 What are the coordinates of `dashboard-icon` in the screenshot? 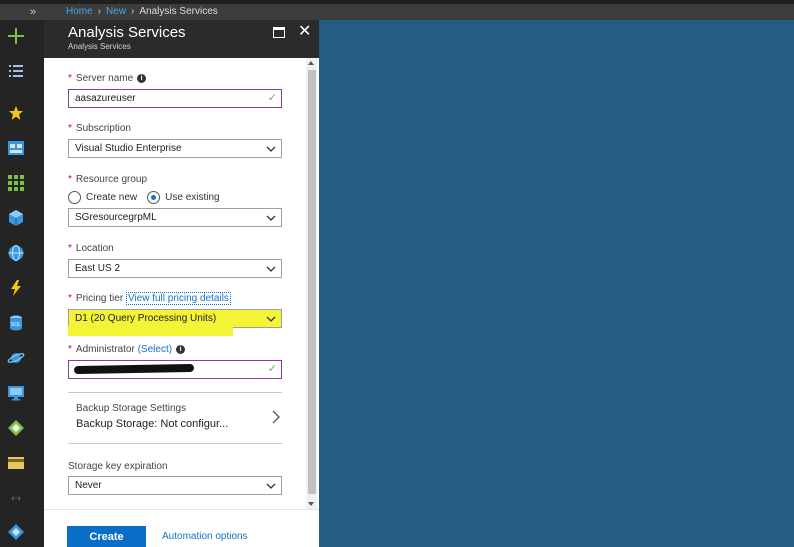 It's located at (16, 148).